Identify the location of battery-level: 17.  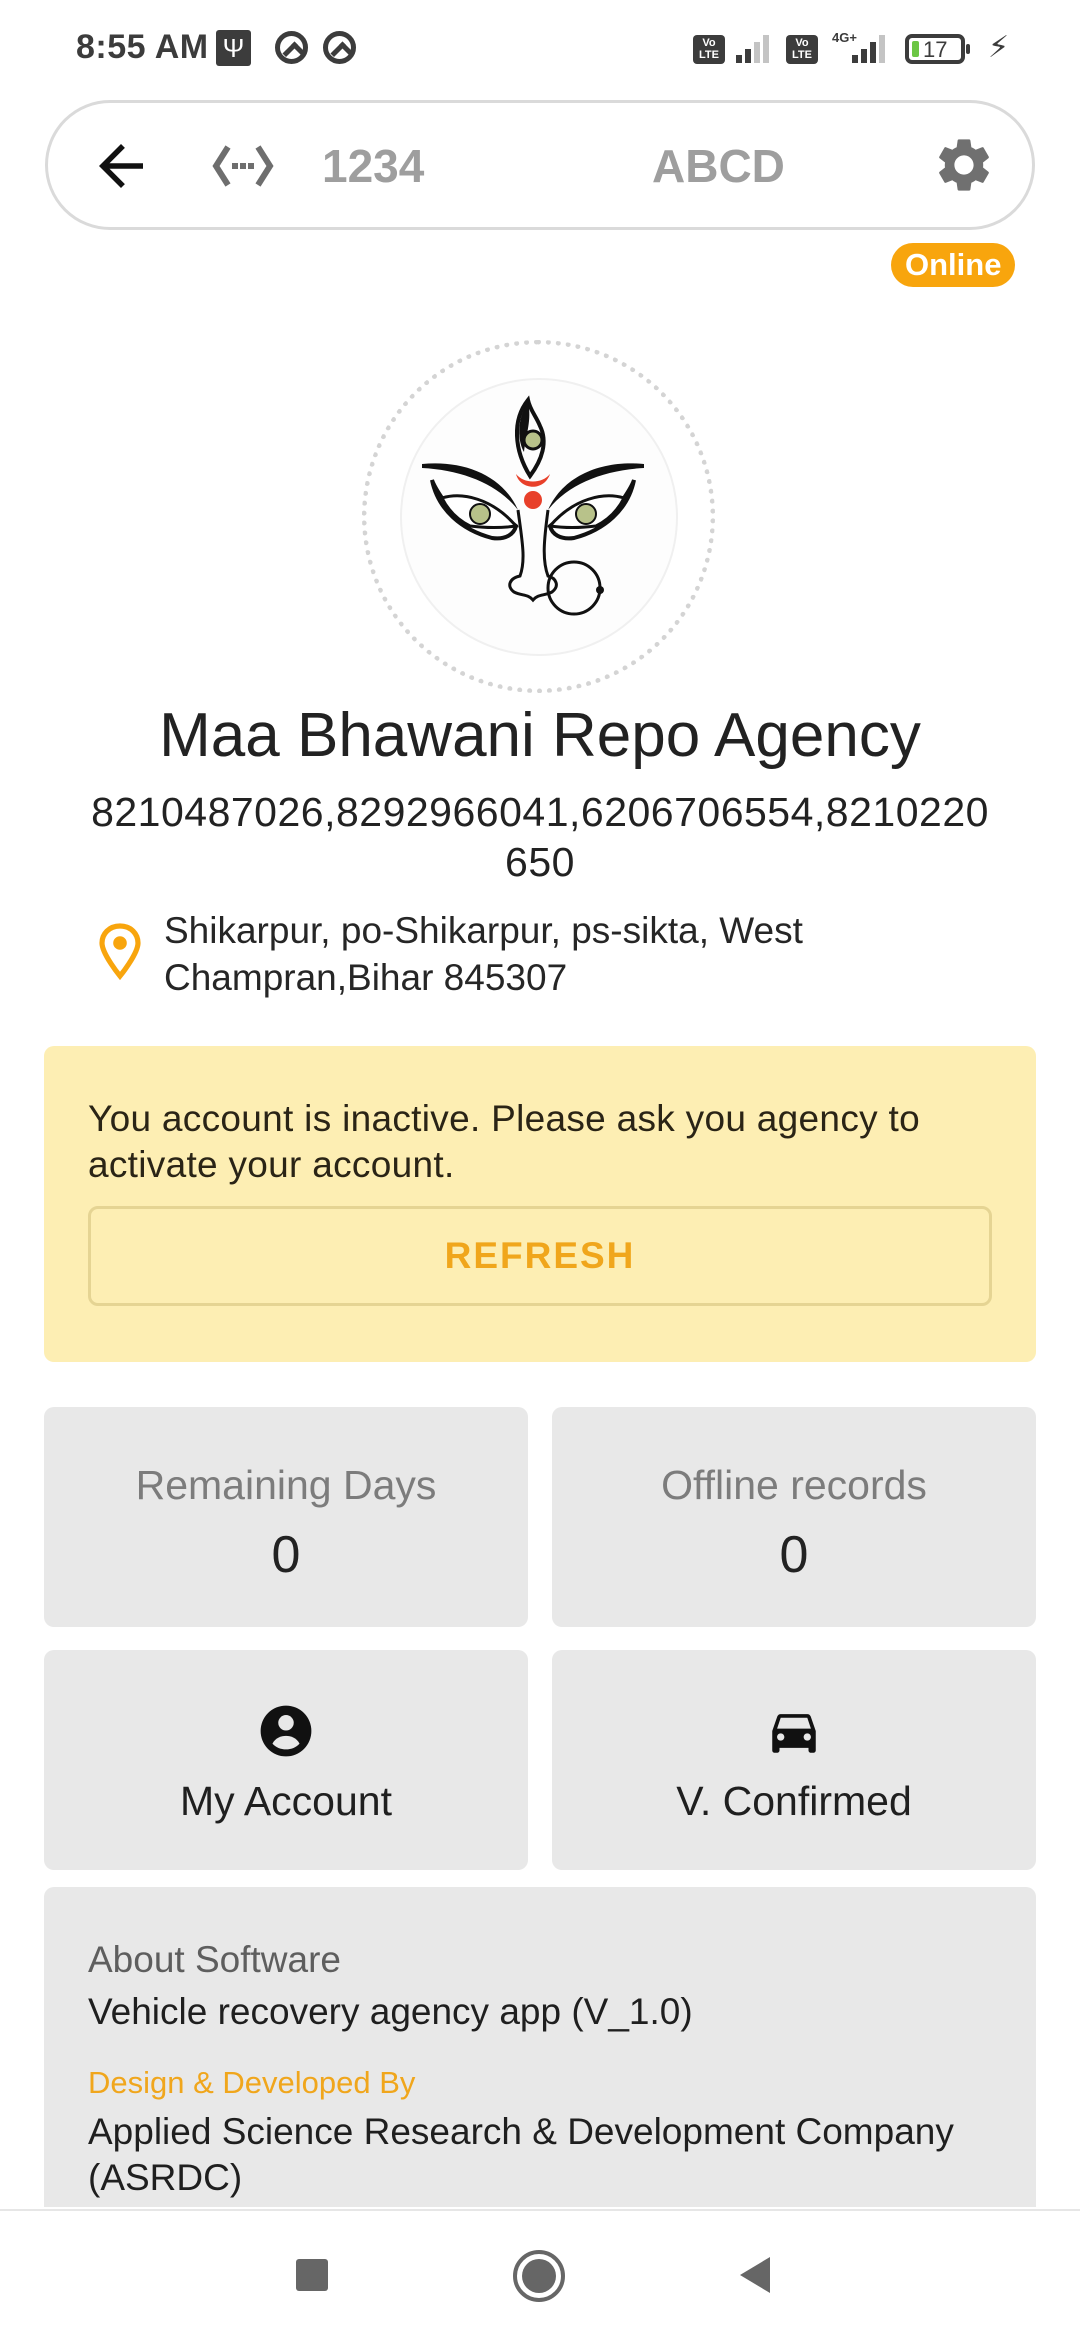
(935, 49).